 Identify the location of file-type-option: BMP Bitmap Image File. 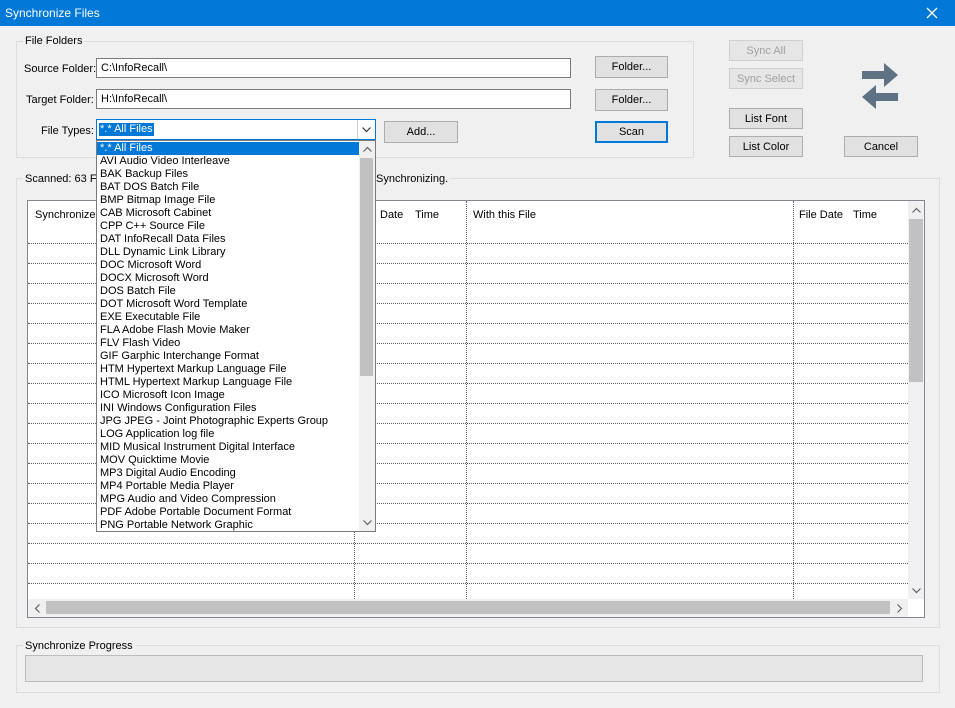
(228, 200).